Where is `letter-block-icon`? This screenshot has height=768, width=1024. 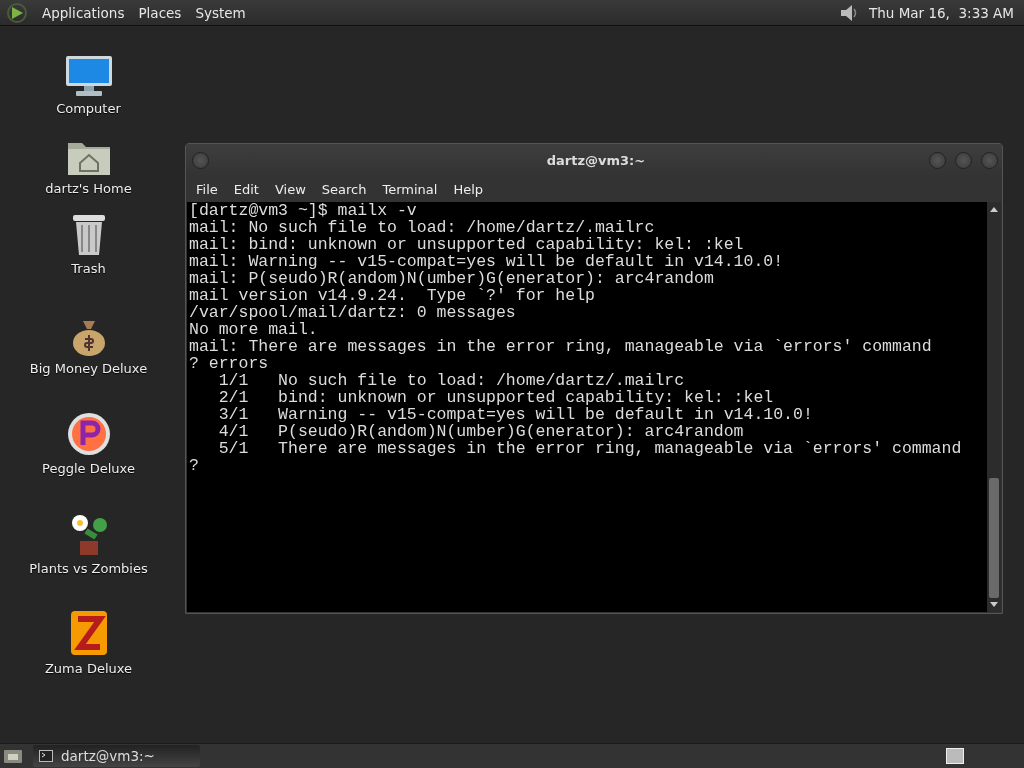 letter-block-icon is located at coordinates (88, 633).